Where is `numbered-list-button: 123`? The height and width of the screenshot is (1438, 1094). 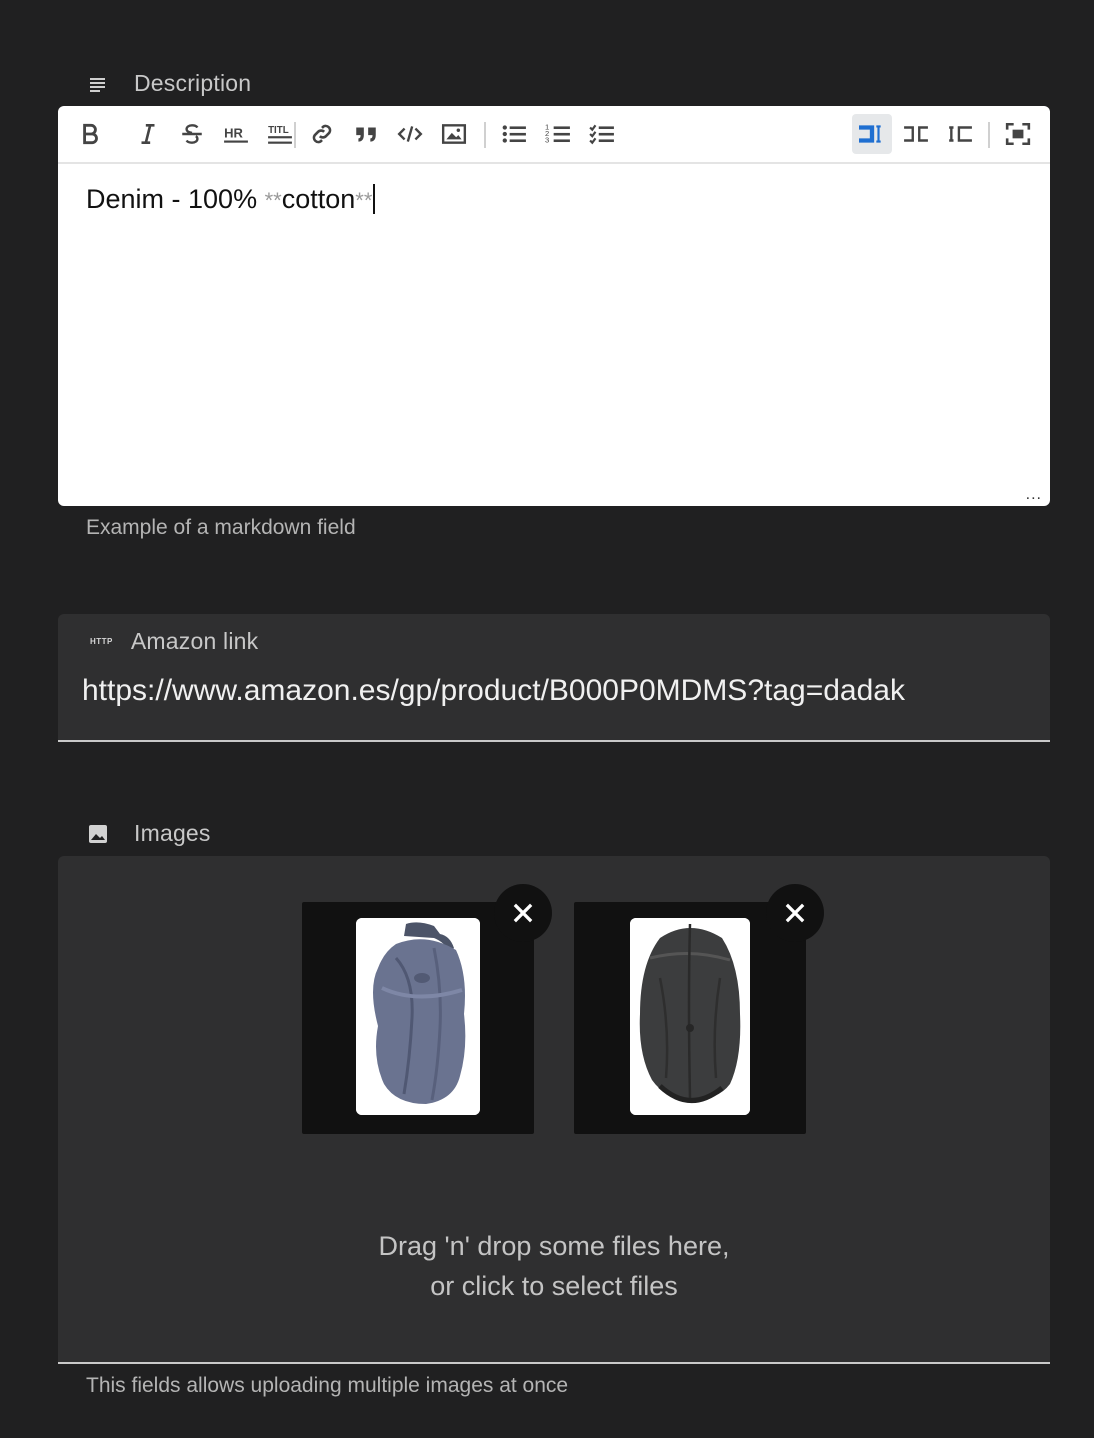
numbered-list-button: 123 is located at coordinates (558, 134).